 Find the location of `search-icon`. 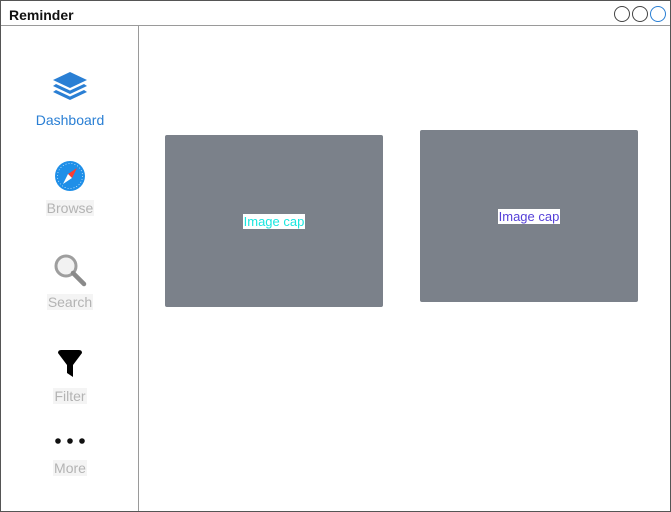

search-icon is located at coordinates (70, 270).